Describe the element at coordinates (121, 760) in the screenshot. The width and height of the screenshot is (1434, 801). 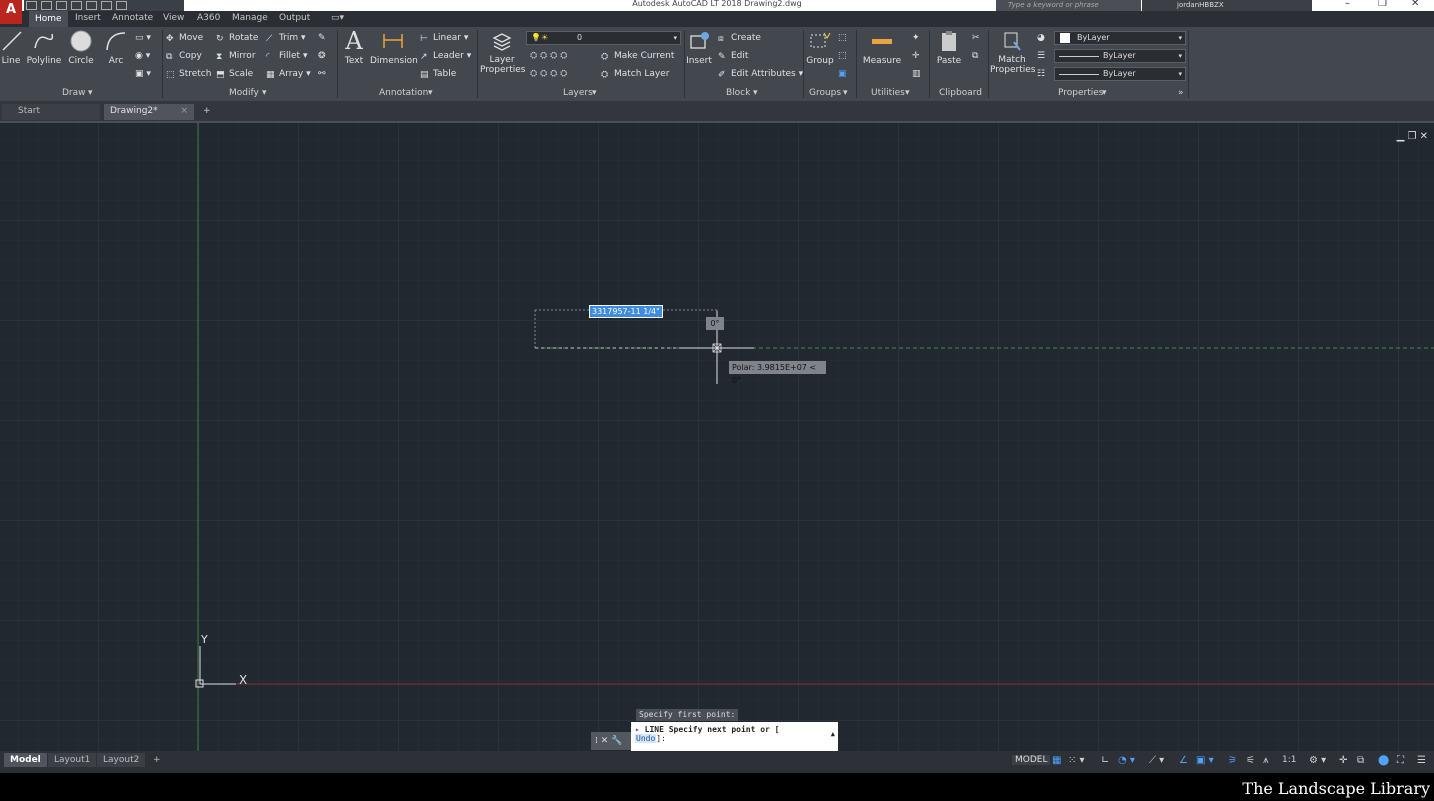
I see `tab-layout2: Layout2` at that location.